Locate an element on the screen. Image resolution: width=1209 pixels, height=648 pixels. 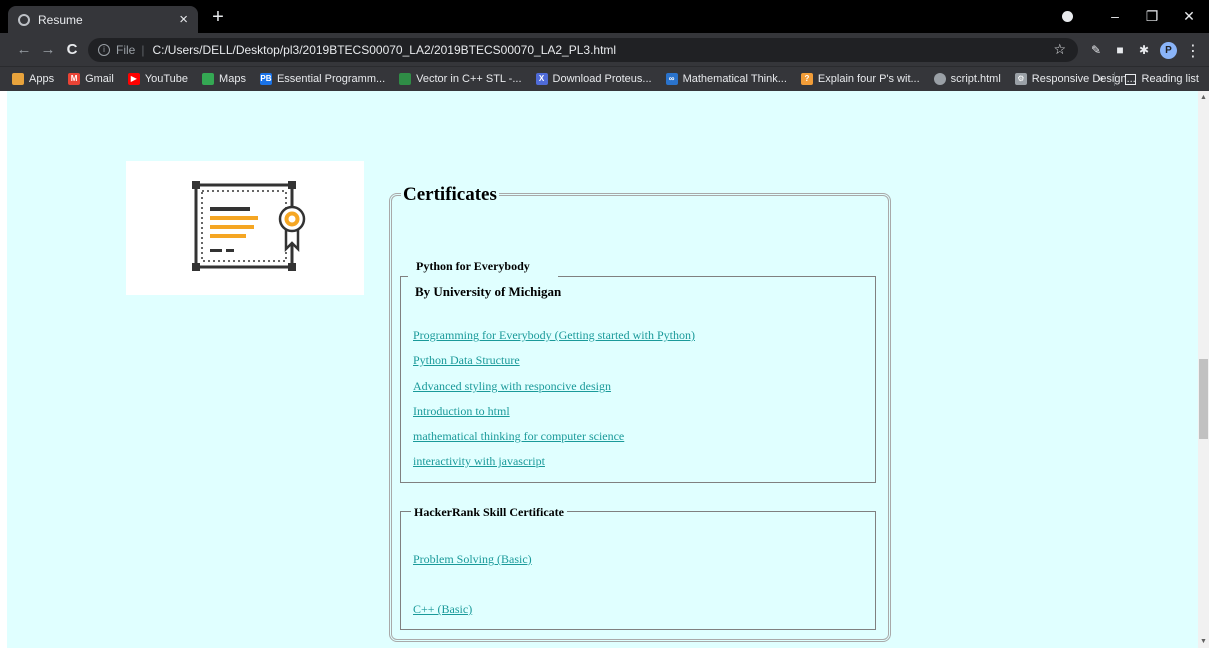
back-button: ← is located at coordinates (24, 50).